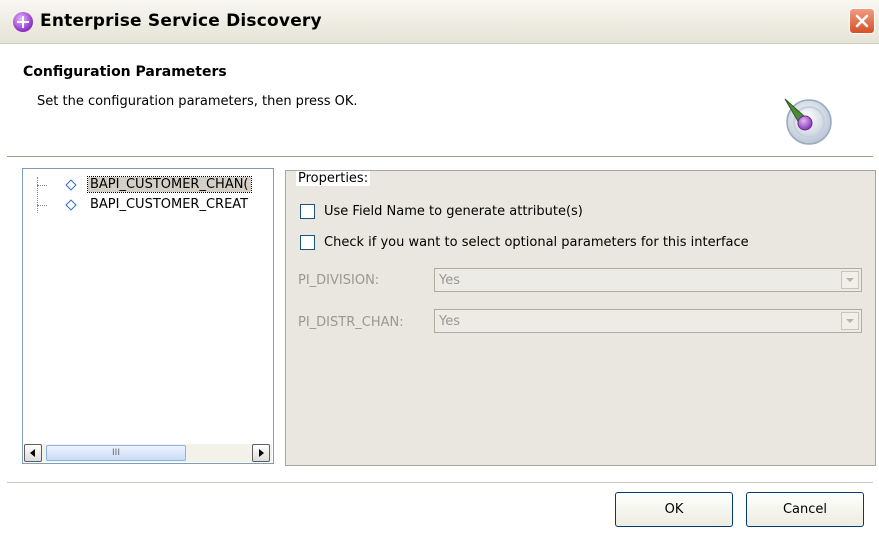 This screenshot has width=879, height=548. I want to click on pi-distr-chan-value: Yes, so click(449, 321).